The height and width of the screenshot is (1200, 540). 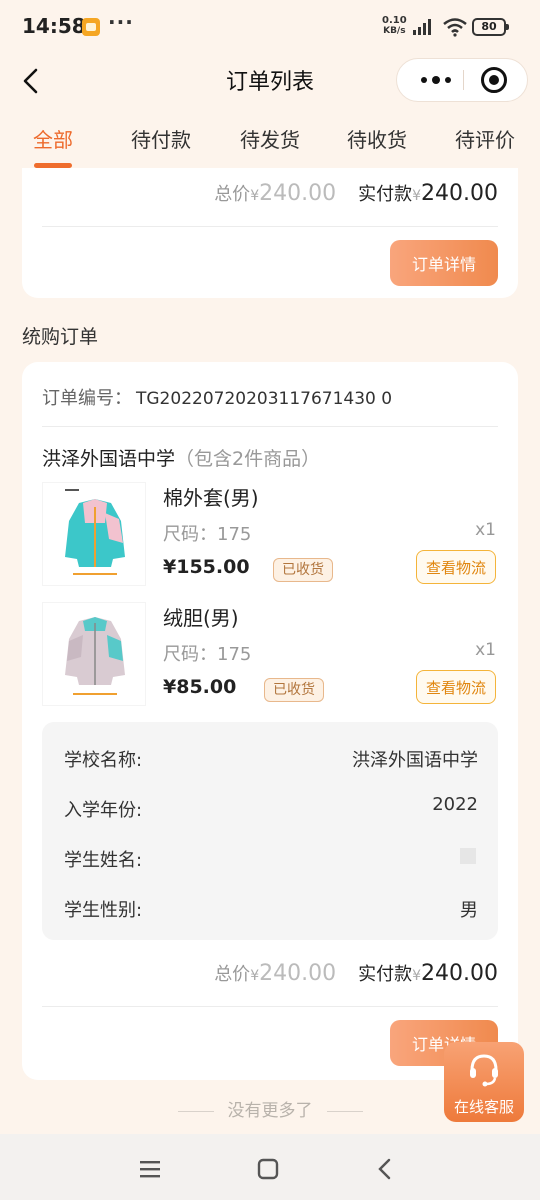 I want to click on status-bar: 14:58 ··· 0.10 KB/s 80, so click(x=270, y=28).